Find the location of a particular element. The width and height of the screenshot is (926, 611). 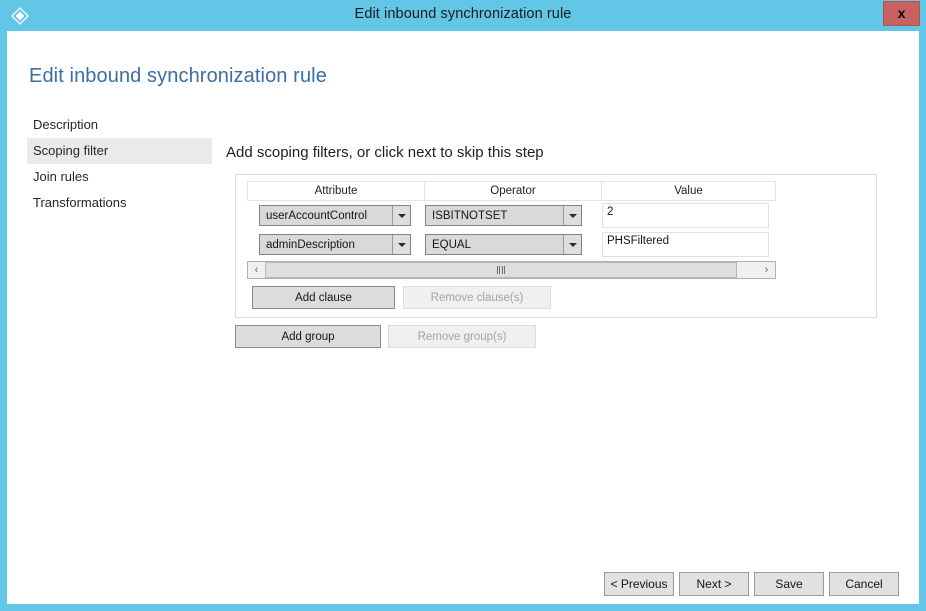

scrollbar-track is located at coordinates (511, 270).